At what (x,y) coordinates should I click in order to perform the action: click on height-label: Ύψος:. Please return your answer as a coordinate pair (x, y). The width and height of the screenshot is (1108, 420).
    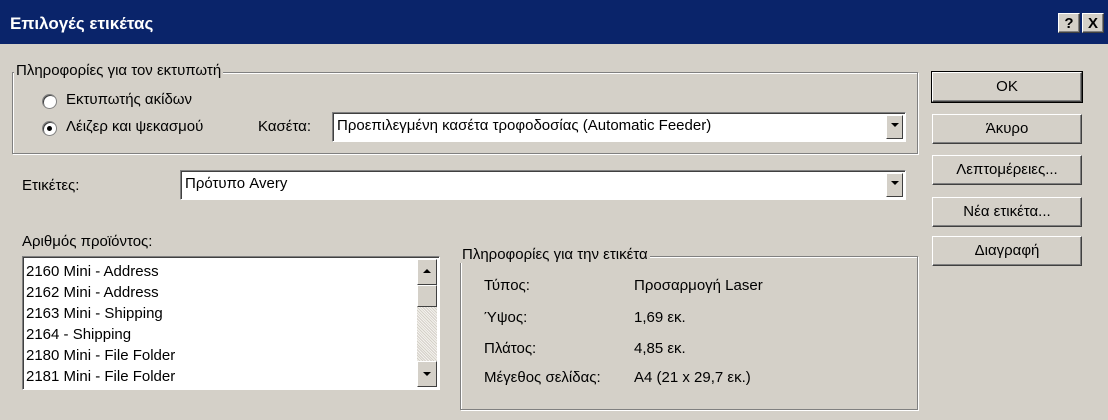
    Looking at the image, I should click on (506, 317).